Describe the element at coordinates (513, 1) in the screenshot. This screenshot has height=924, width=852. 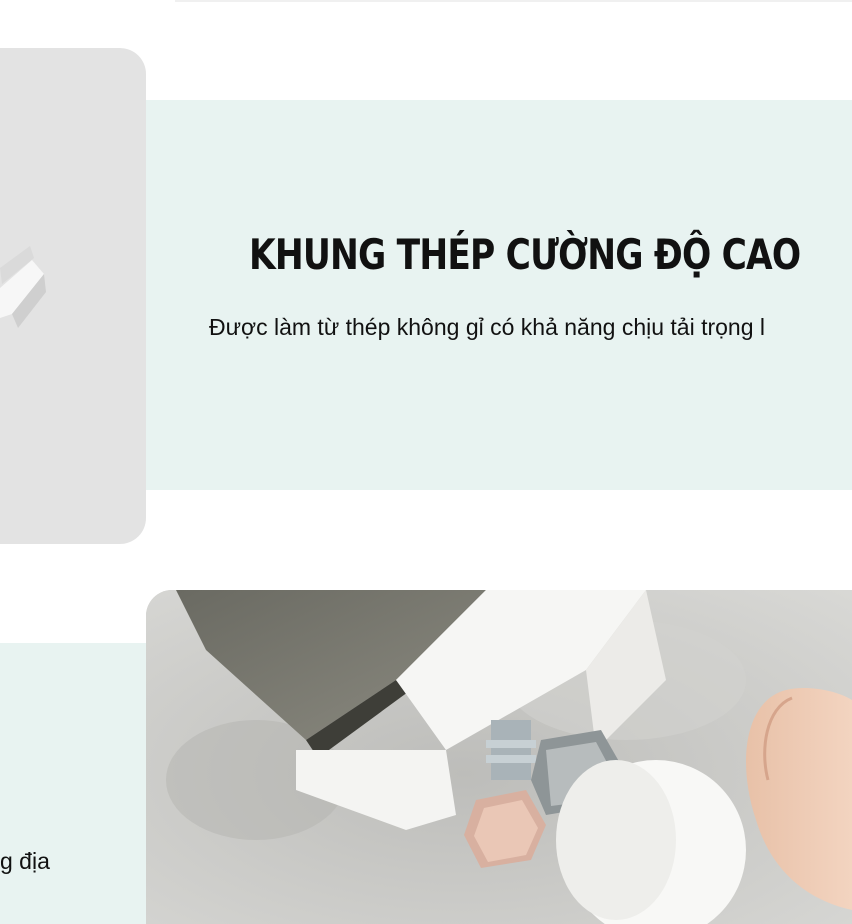
I see `divider` at that location.